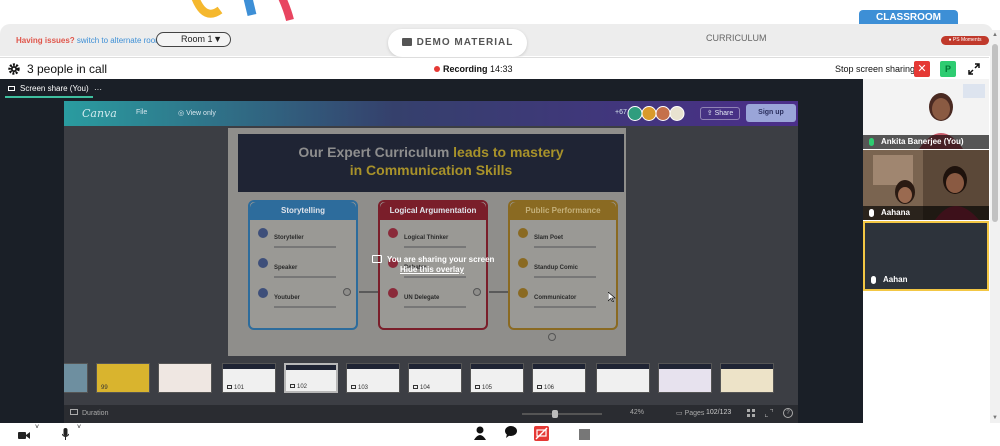 The height and width of the screenshot is (446, 1000). I want to click on list-item: Logical Thinker, so click(434, 238).